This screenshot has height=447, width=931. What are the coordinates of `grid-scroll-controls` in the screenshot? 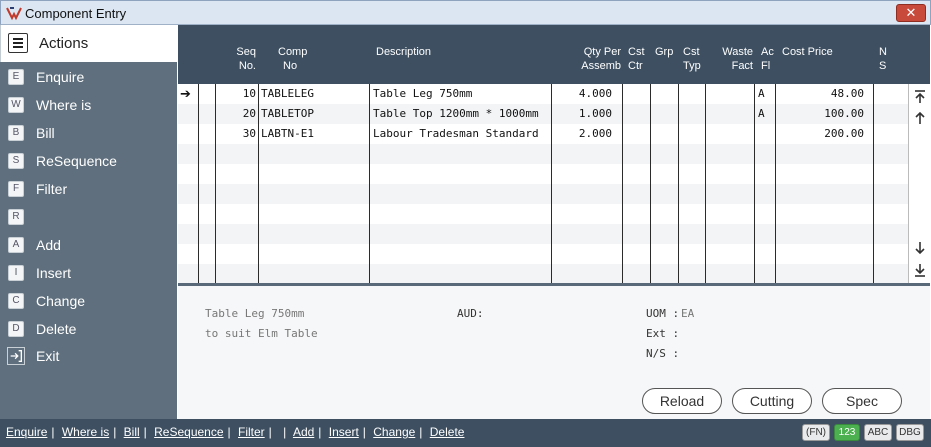 It's located at (919, 184).